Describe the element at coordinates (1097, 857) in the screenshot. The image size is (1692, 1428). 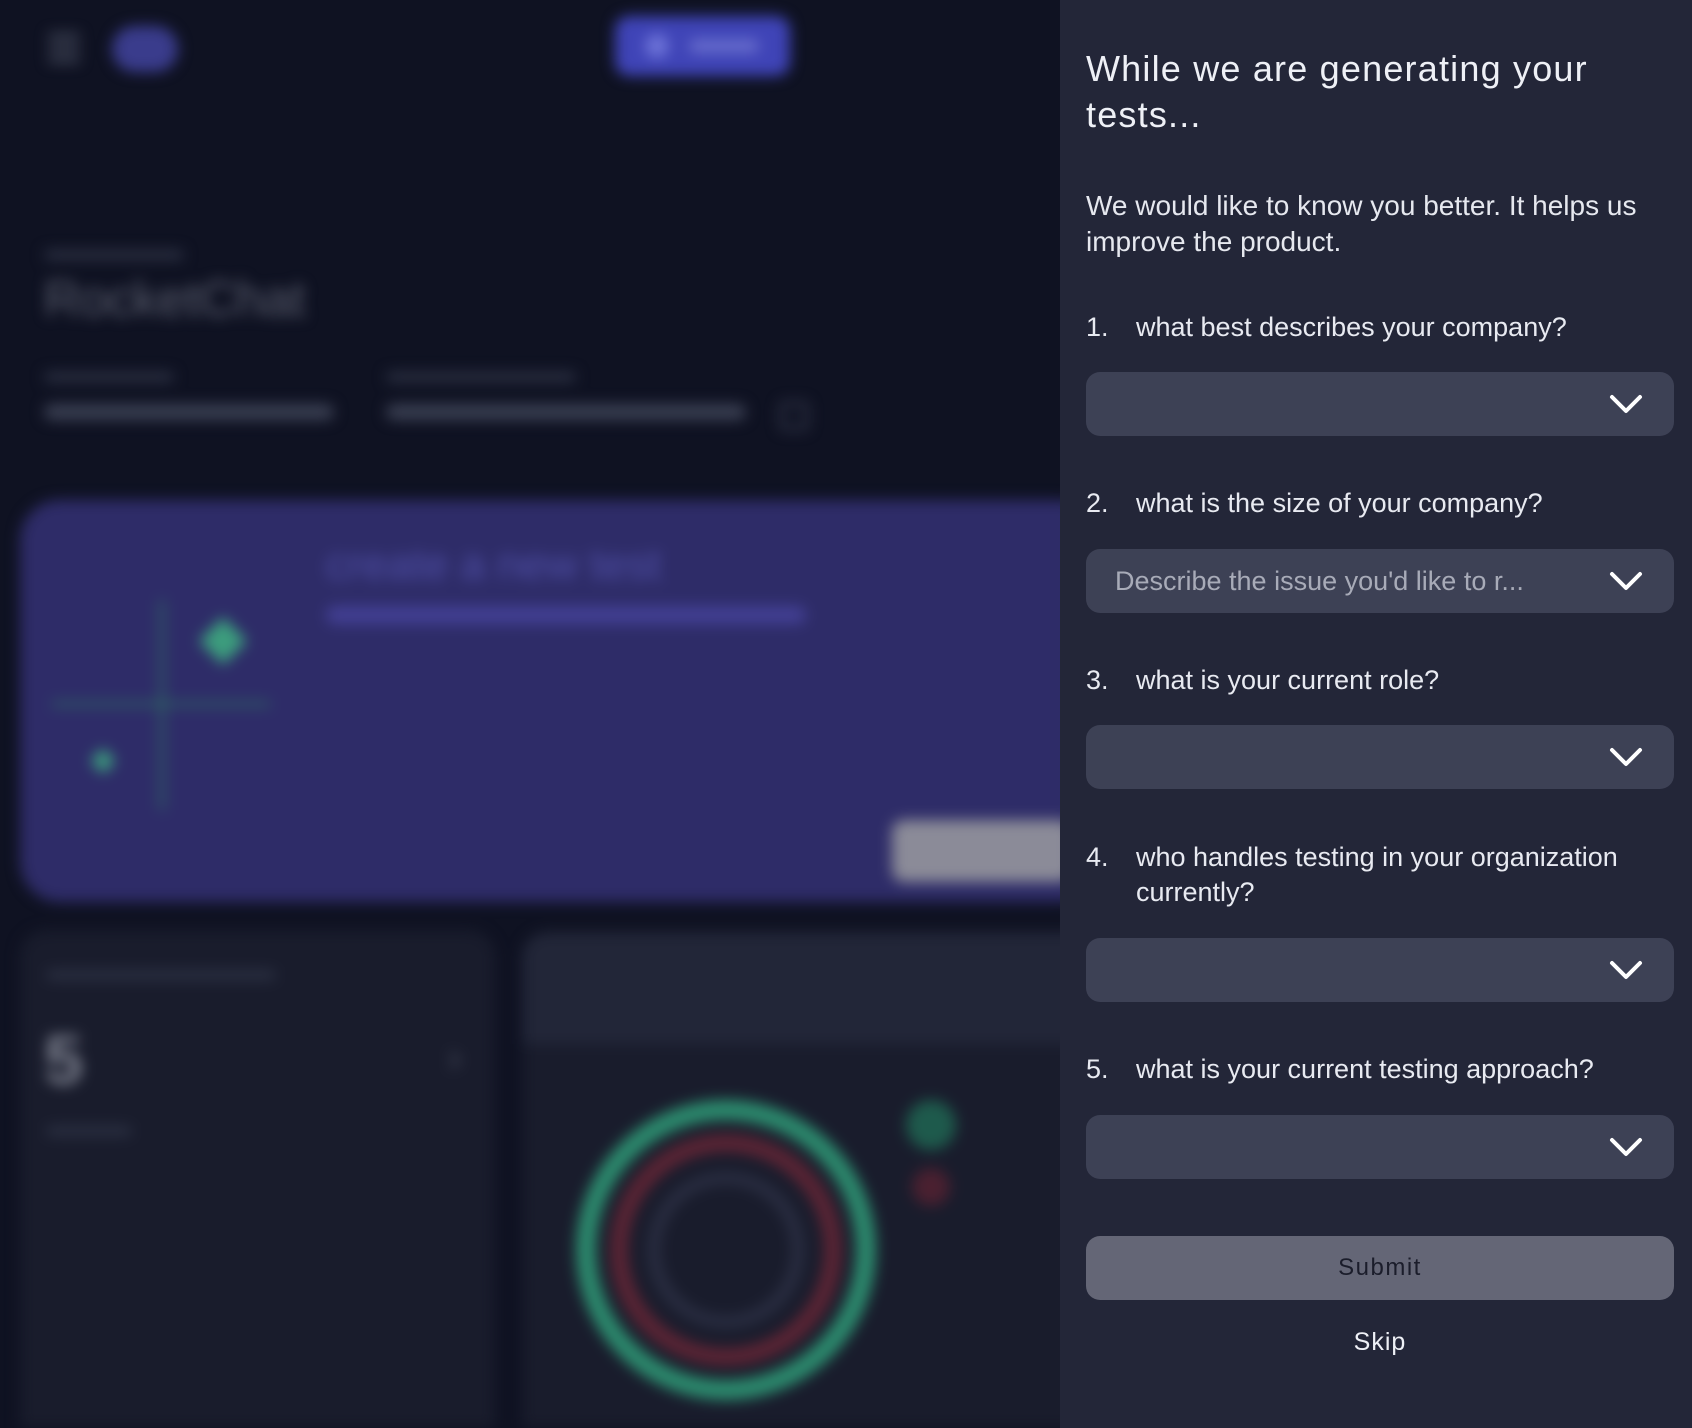
I see `question-number: 4.` at that location.